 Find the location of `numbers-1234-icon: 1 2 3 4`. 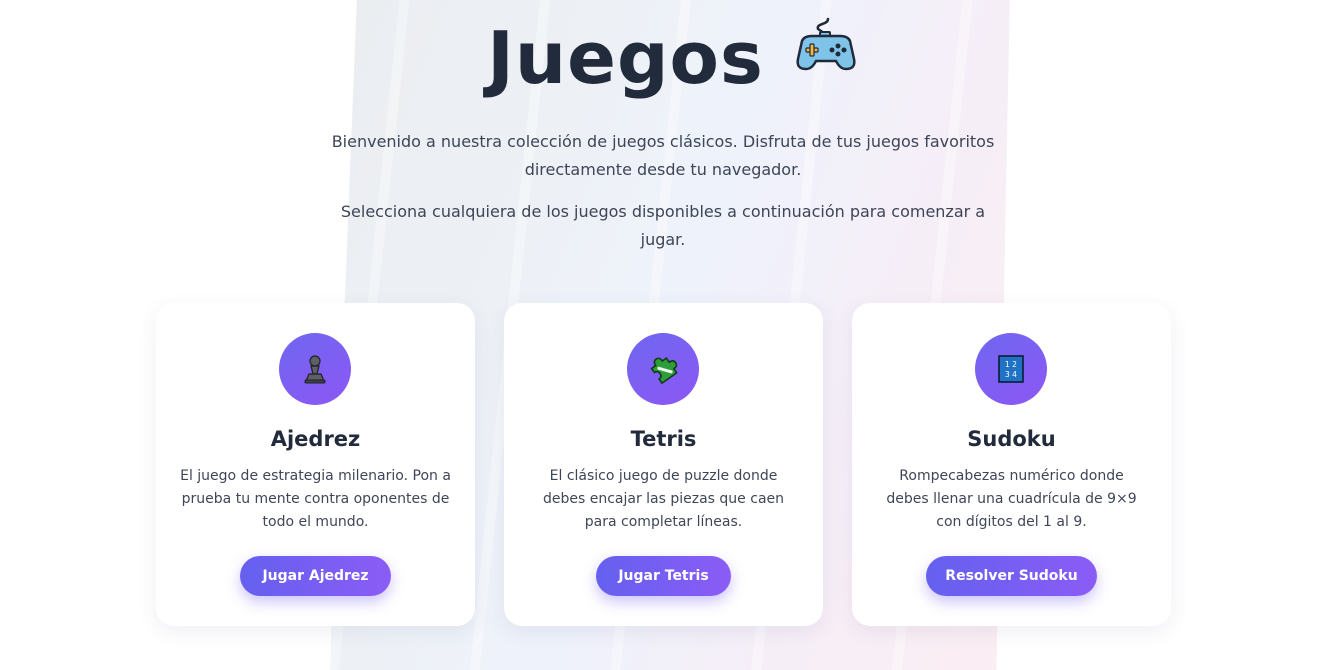

numbers-1234-icon: 1 2 3 4 is located at coordinates (1011, 369).